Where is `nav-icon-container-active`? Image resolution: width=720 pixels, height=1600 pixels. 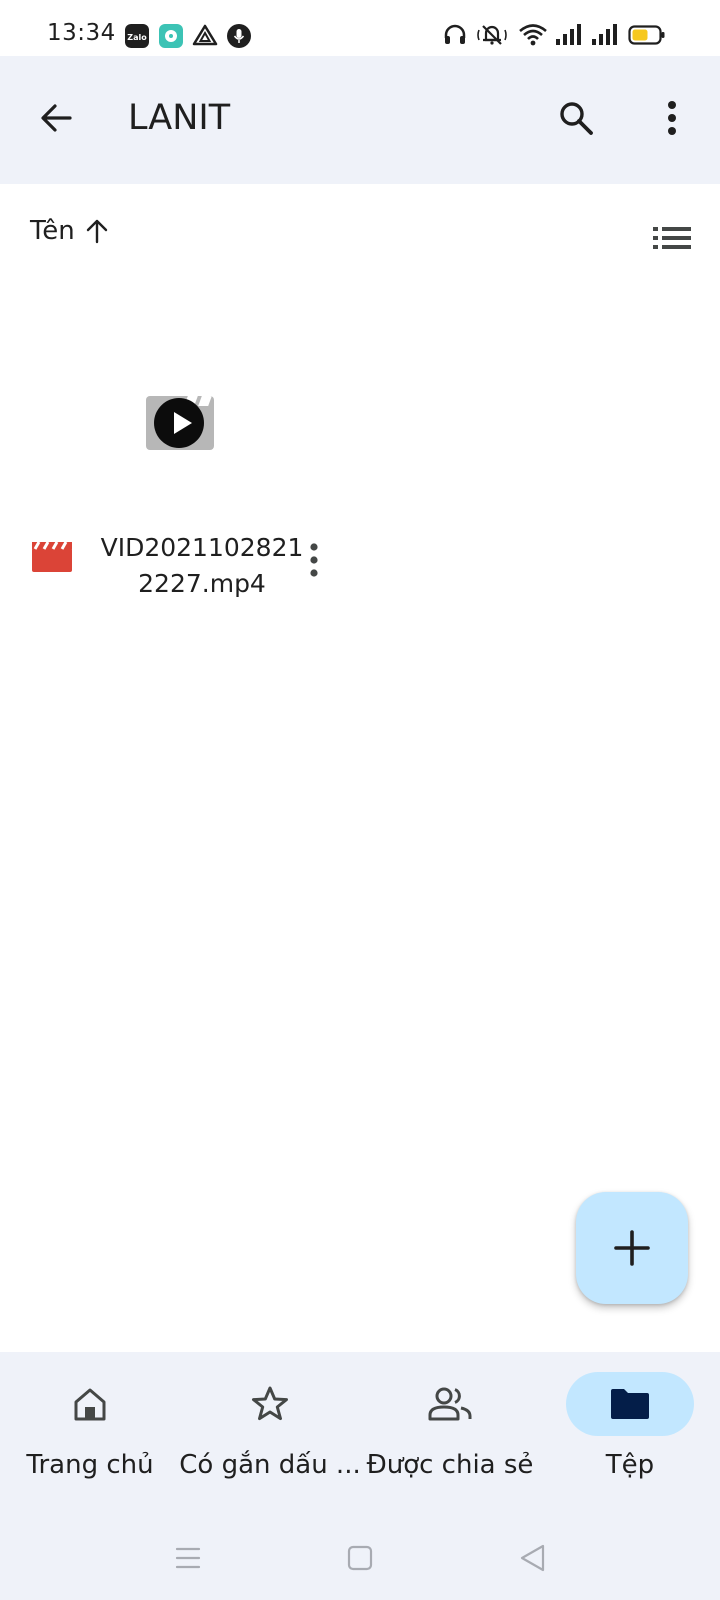
nav-icon-container-active is located at coordinates (630, 1404).